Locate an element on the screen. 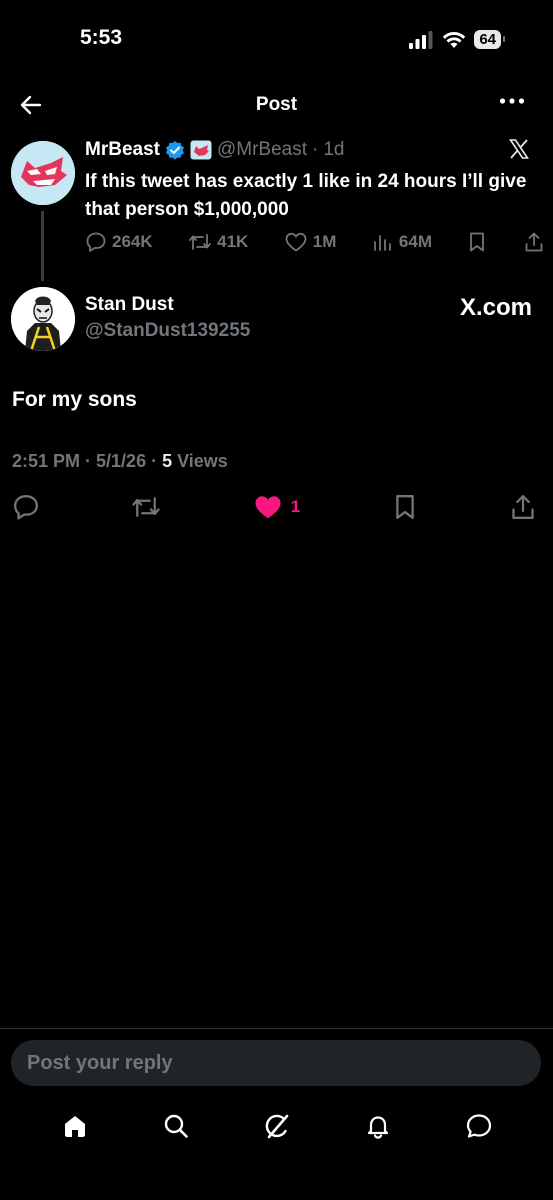 The width and height of the screenshot is (553, 1200). reply-actions: 1 is located at coordinates (274, 507).